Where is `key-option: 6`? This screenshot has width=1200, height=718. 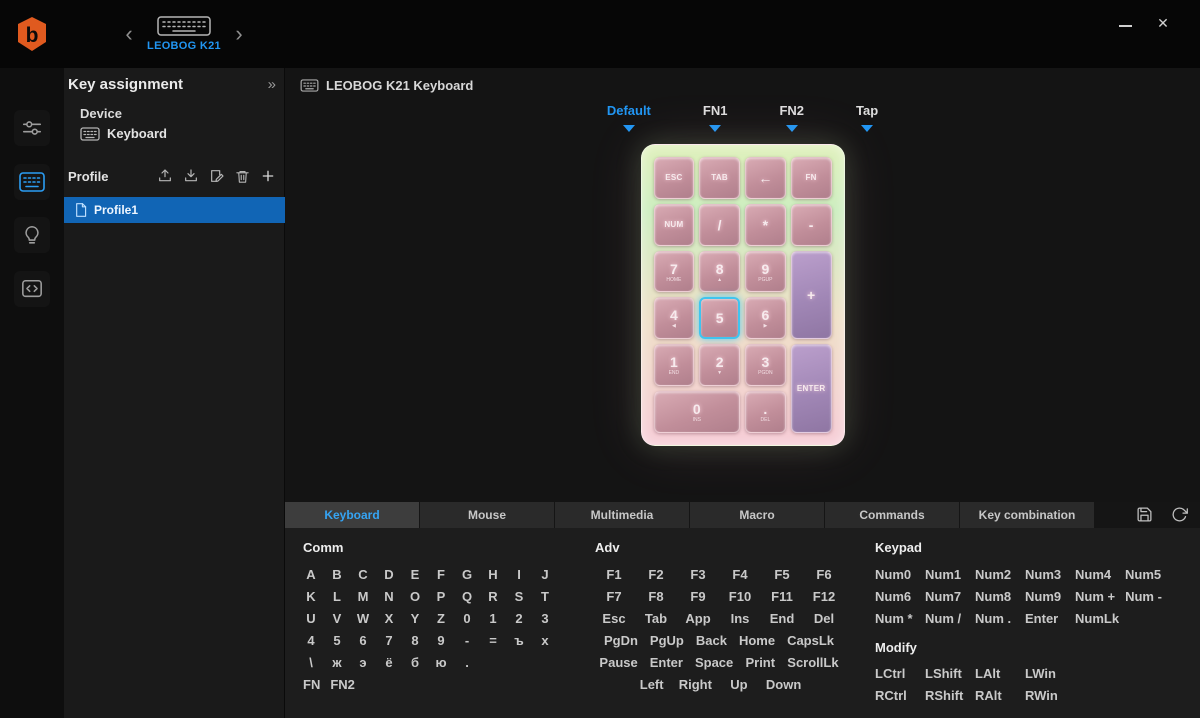 key-option: 6 is located at coordinates (363, 640).